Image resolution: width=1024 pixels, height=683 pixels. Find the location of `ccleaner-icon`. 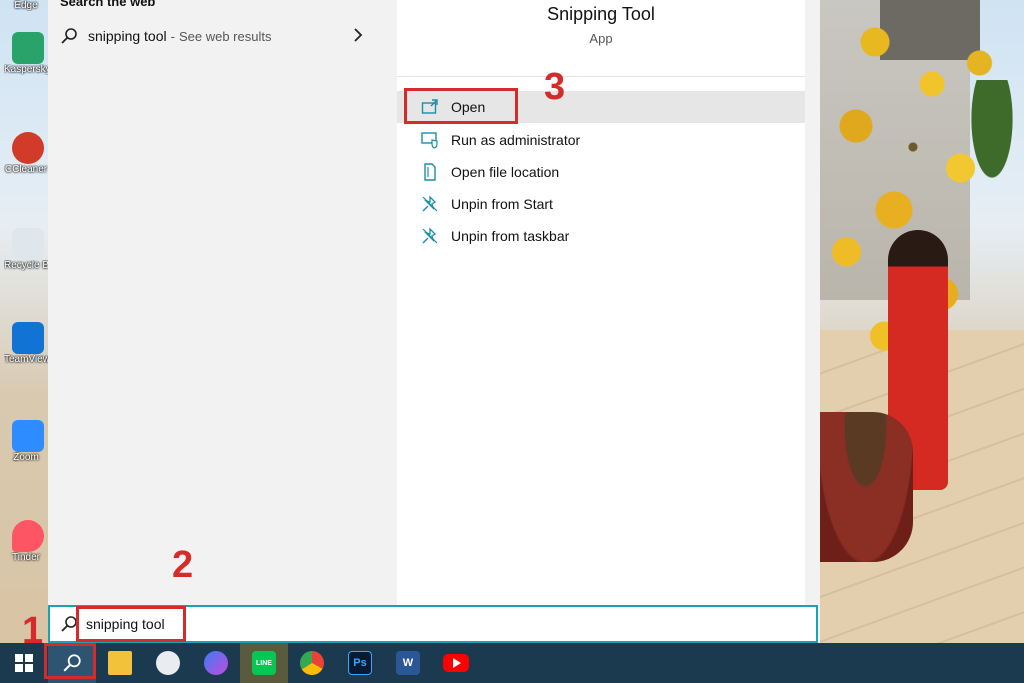

ccleaner-icon is located at coordinates (28, 148).